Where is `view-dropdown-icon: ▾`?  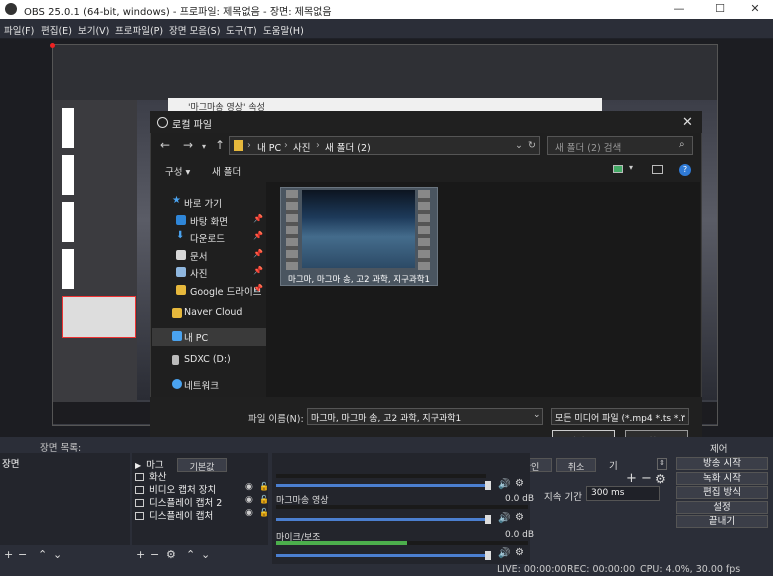
view-dropdown-icon: ▾ is located at coordinates (631, 167).